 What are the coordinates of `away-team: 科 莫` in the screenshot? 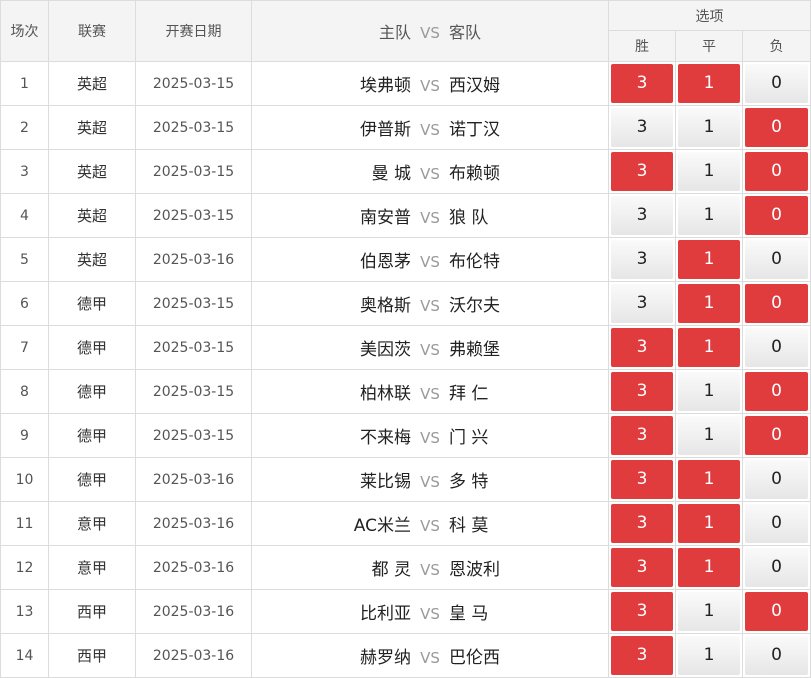 It's located at (469, 526).